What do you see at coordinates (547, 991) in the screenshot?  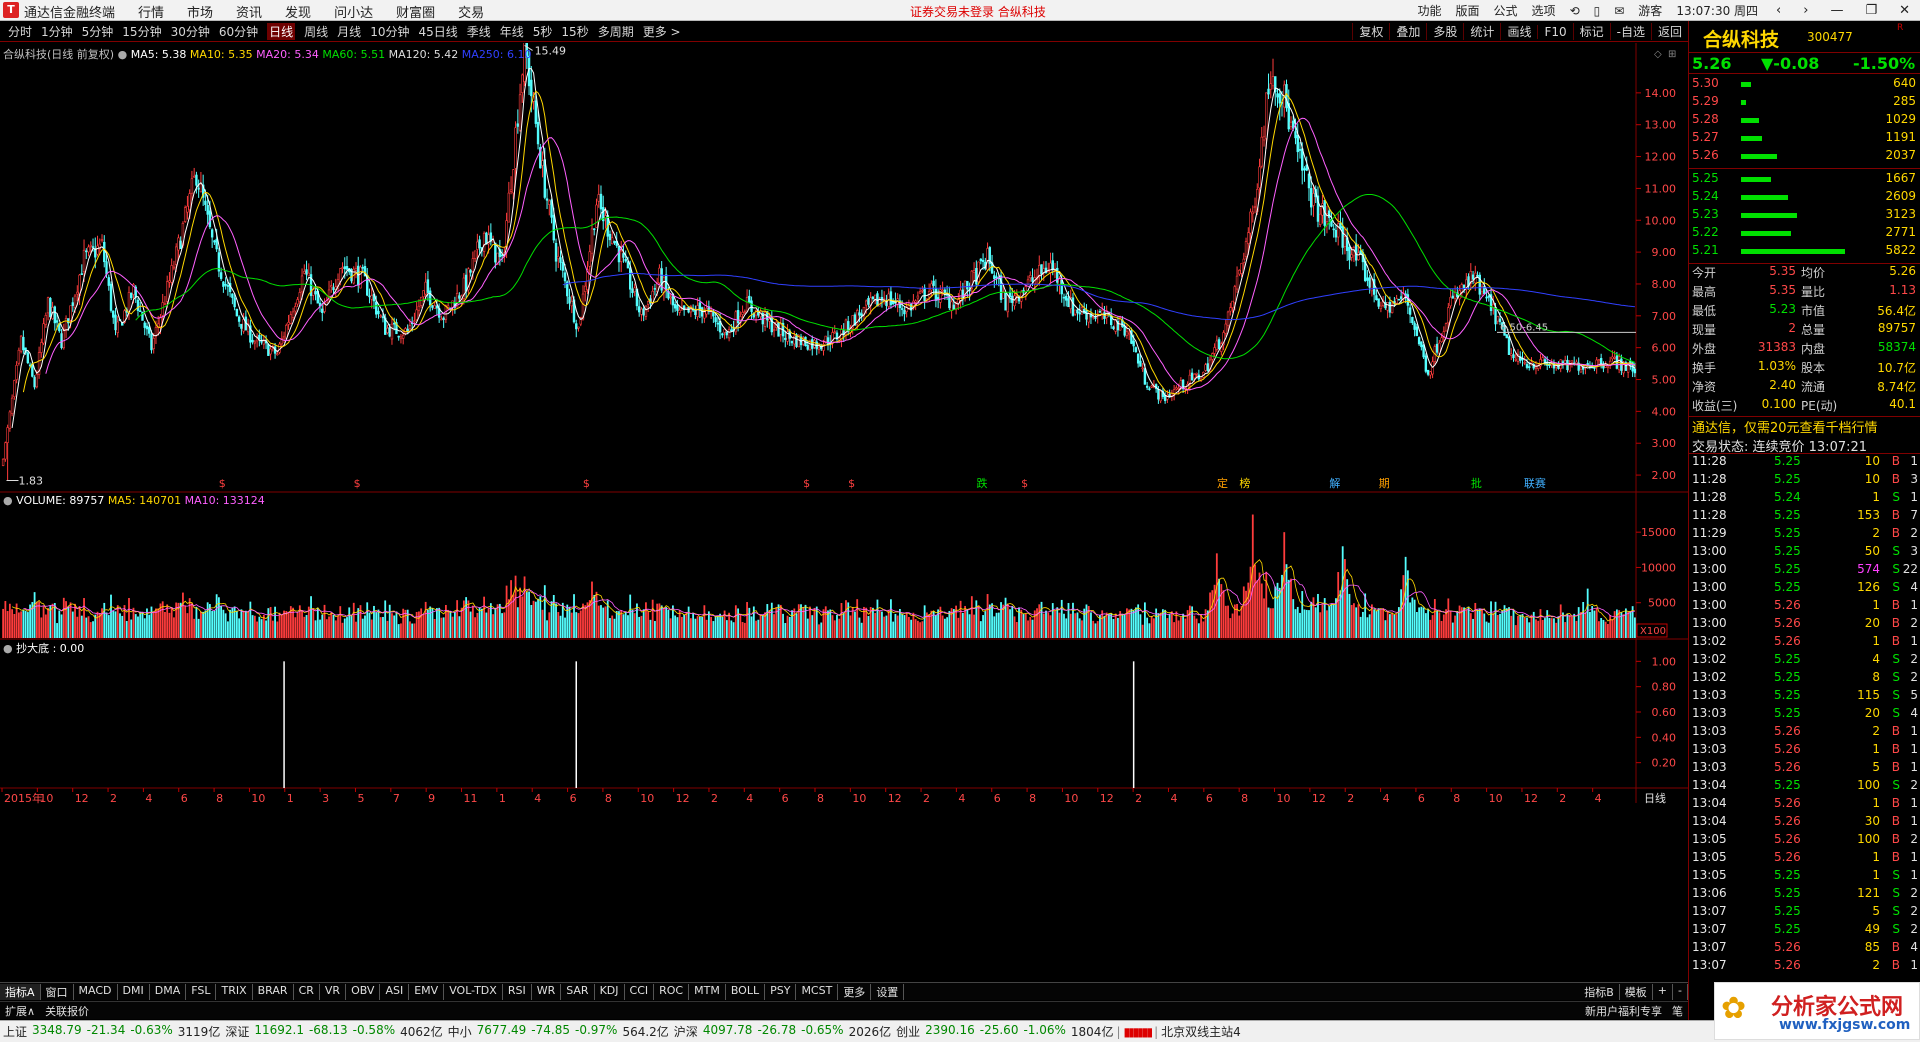 I see `indicator-tab: WR` at bounding box center [547, 991].